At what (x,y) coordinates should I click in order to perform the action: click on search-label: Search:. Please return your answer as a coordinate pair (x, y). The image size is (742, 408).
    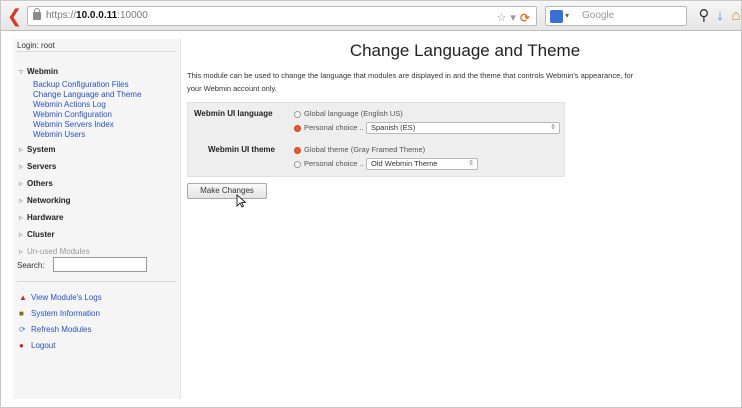
    Looking at the image, I should click on (31, 265).